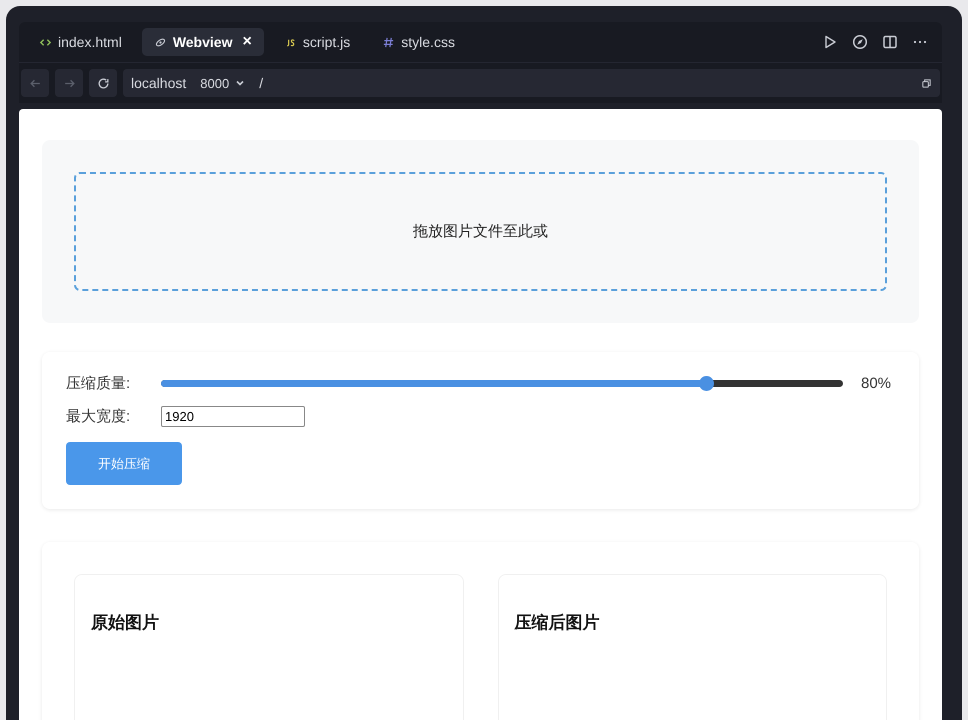  I want to click on path-text: /, so click(261, 83).